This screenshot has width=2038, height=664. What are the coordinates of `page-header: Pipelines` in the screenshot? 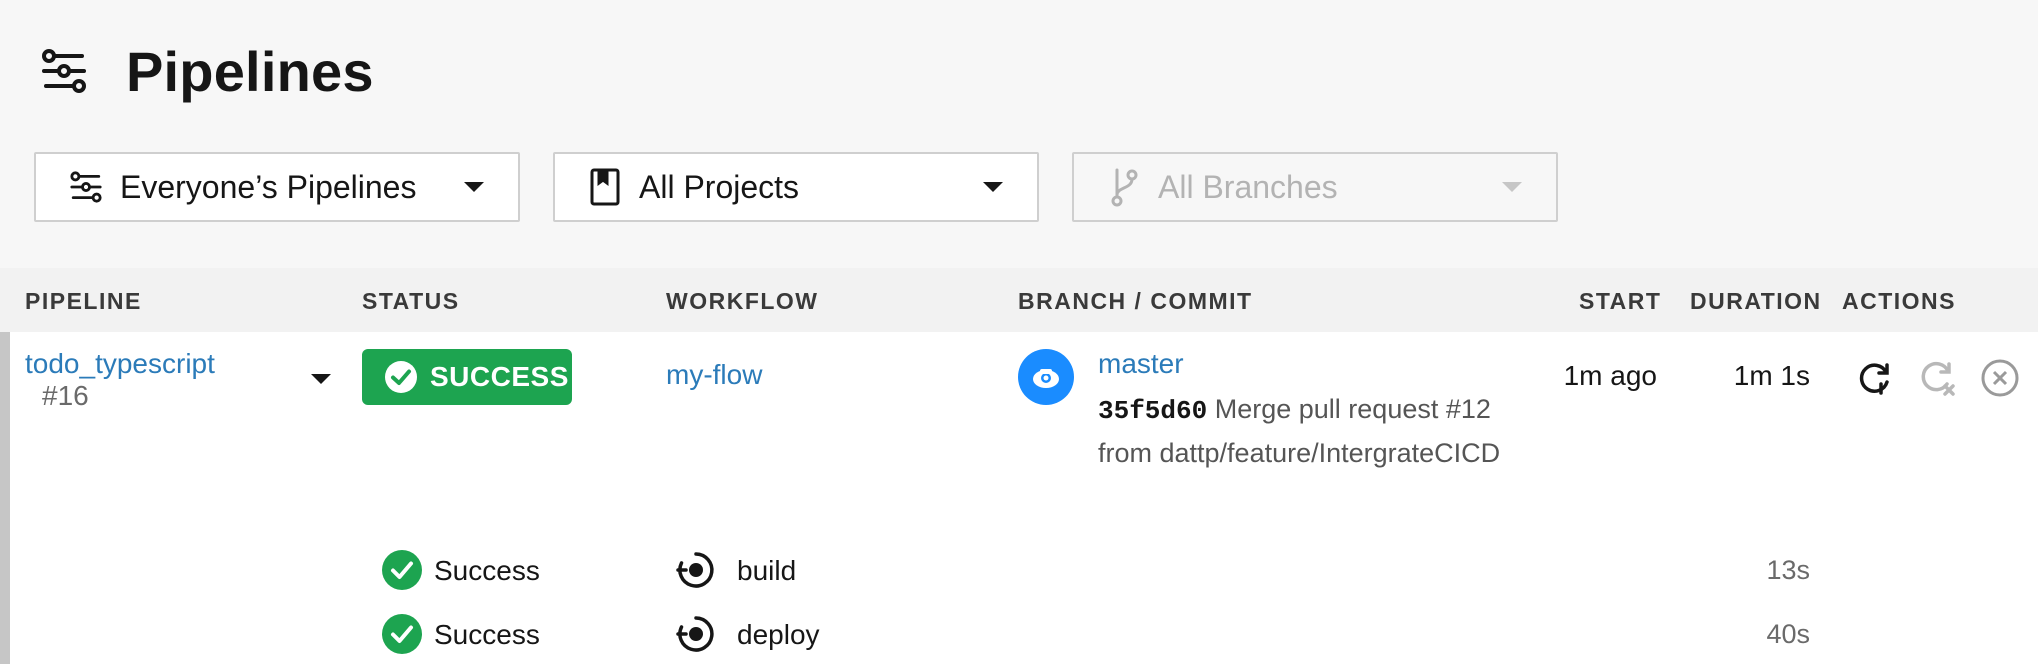 It's located at (205, 71).